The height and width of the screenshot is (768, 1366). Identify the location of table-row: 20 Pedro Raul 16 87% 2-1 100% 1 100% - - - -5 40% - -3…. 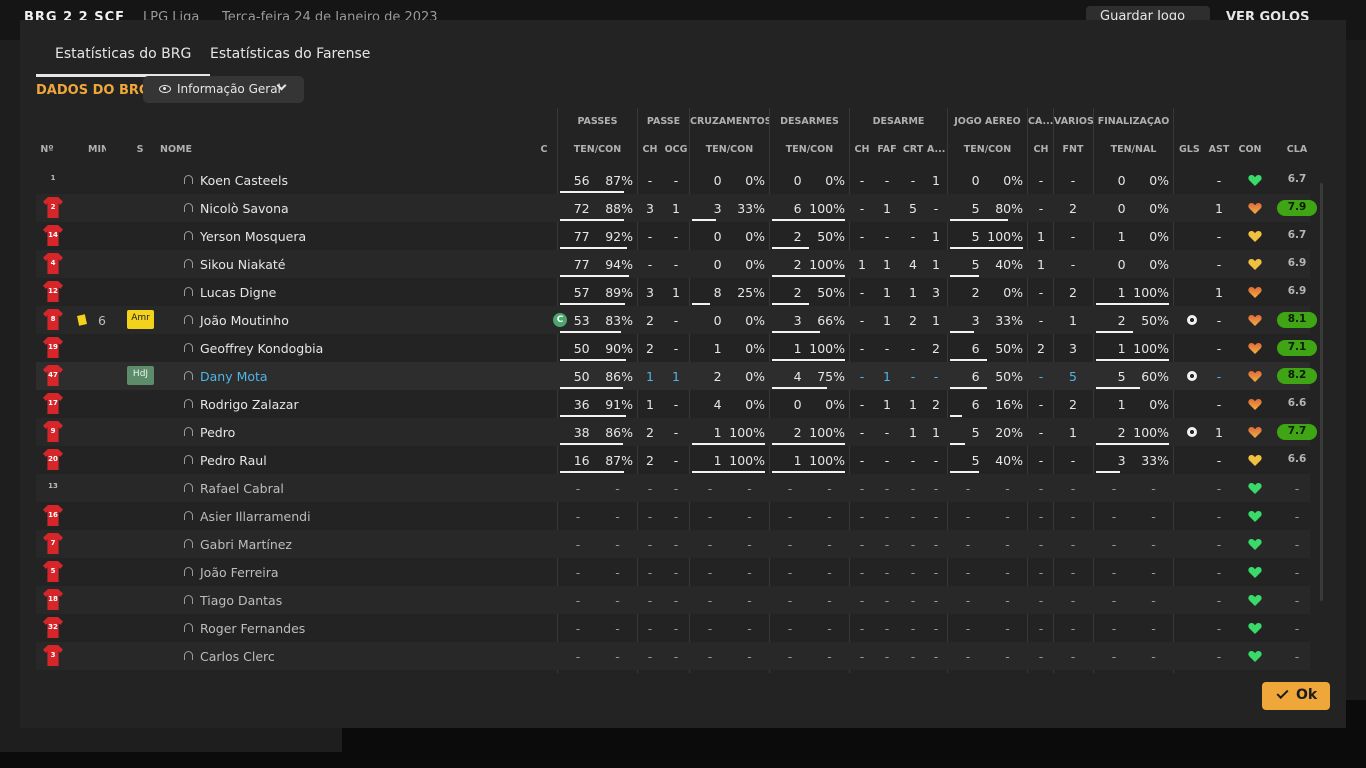
(673, 460).